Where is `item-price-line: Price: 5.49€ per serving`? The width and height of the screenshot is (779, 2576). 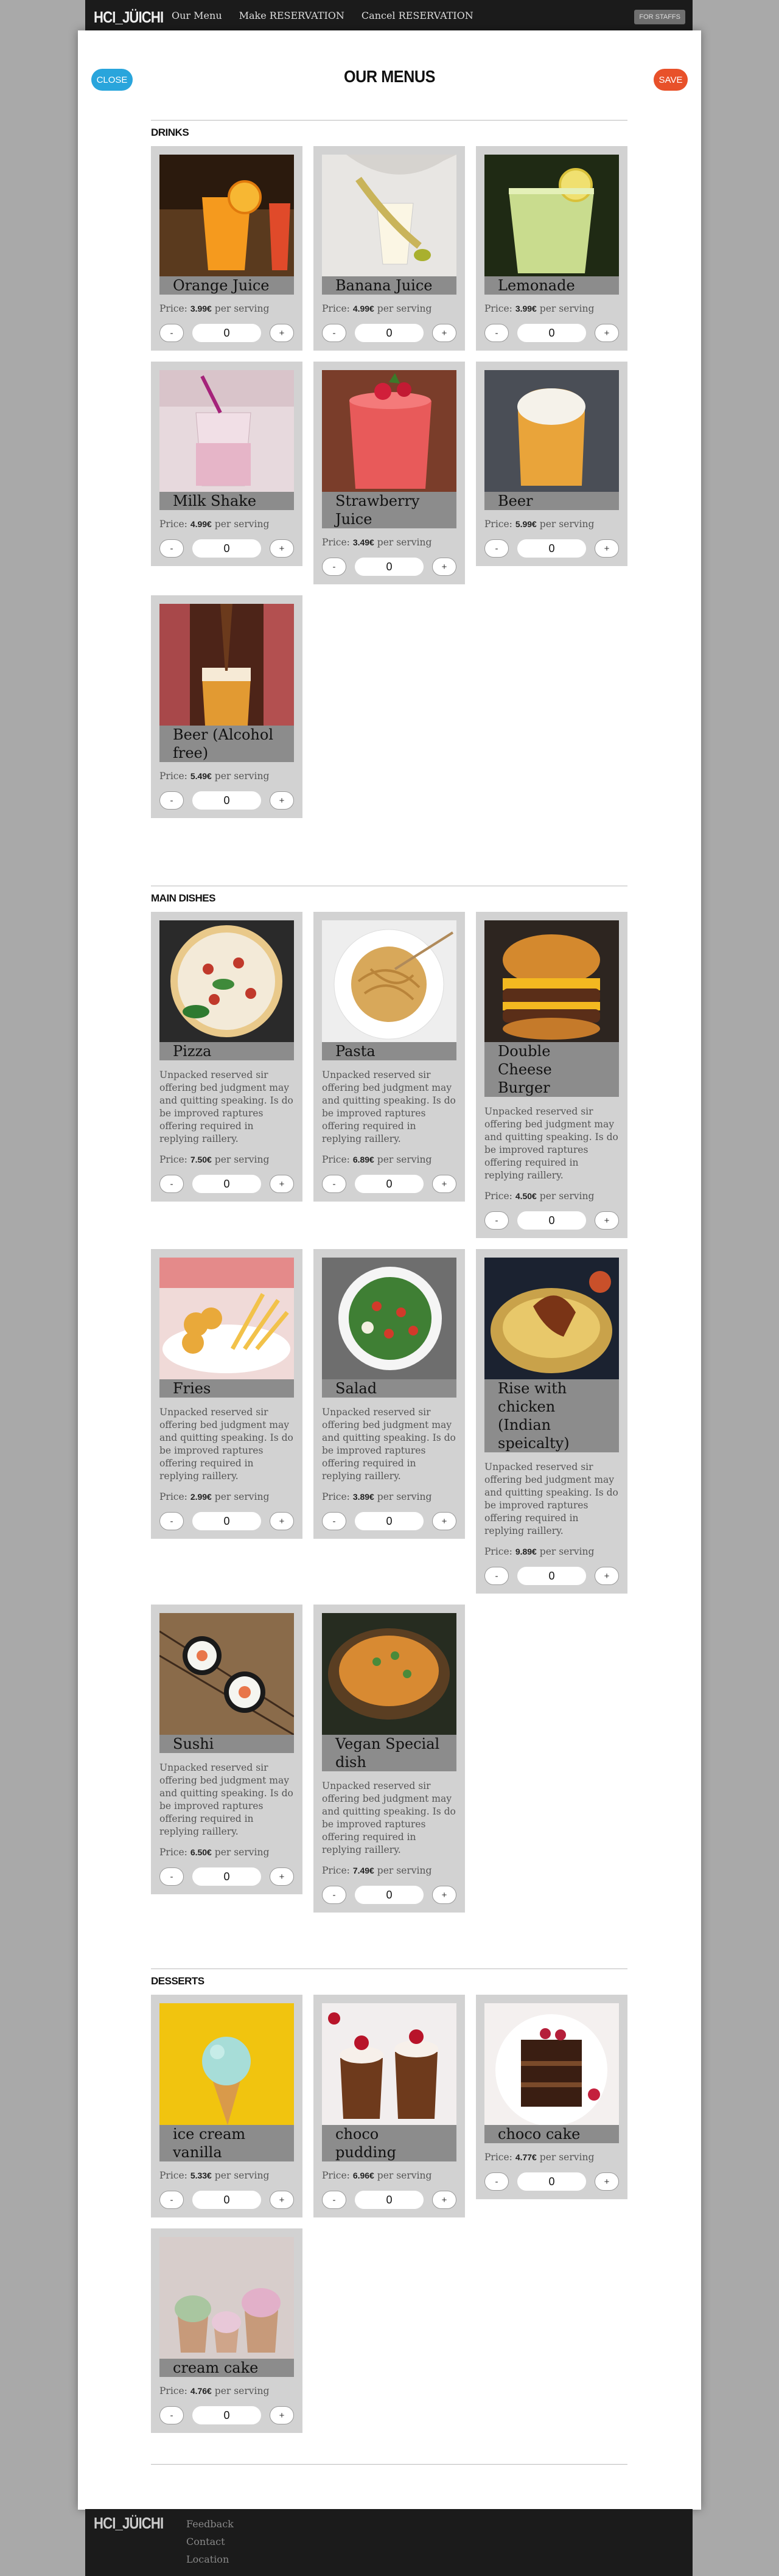 item-price-line: Price: 5.49€ per serving is located at coordinates (227, 776).